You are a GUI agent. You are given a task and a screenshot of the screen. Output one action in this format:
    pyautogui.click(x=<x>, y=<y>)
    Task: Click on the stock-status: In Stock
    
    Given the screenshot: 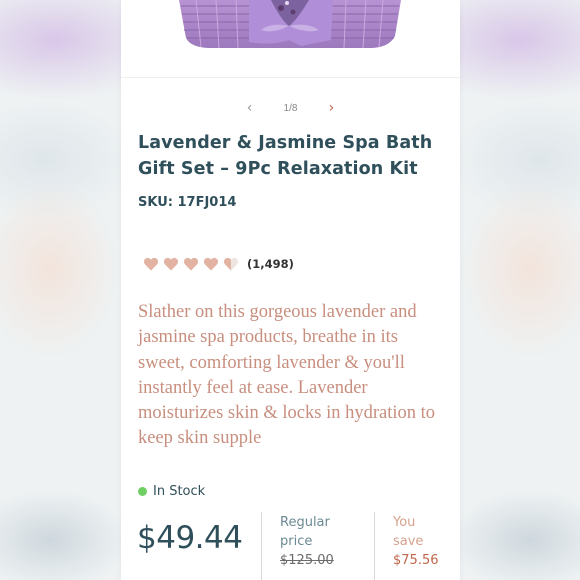 What is the action you would take?
    pyautogui.click(x=171, y=491)
    